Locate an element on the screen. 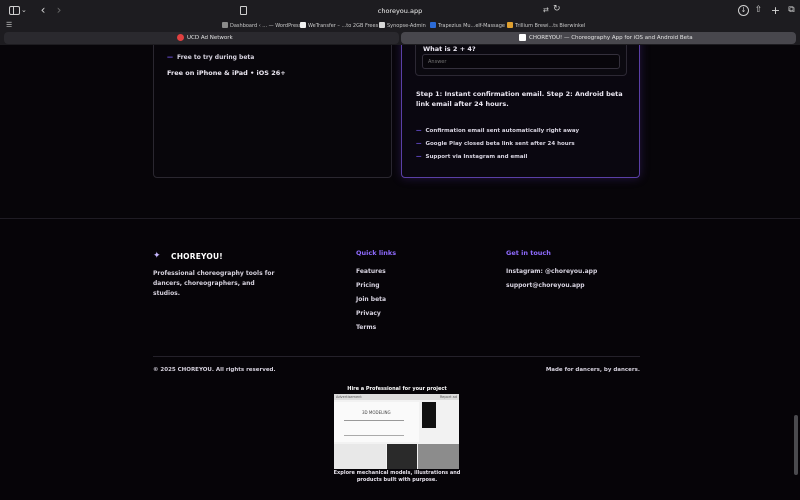 The image size is (800, 500). forward-button: › is located at coordinates (59, 10).